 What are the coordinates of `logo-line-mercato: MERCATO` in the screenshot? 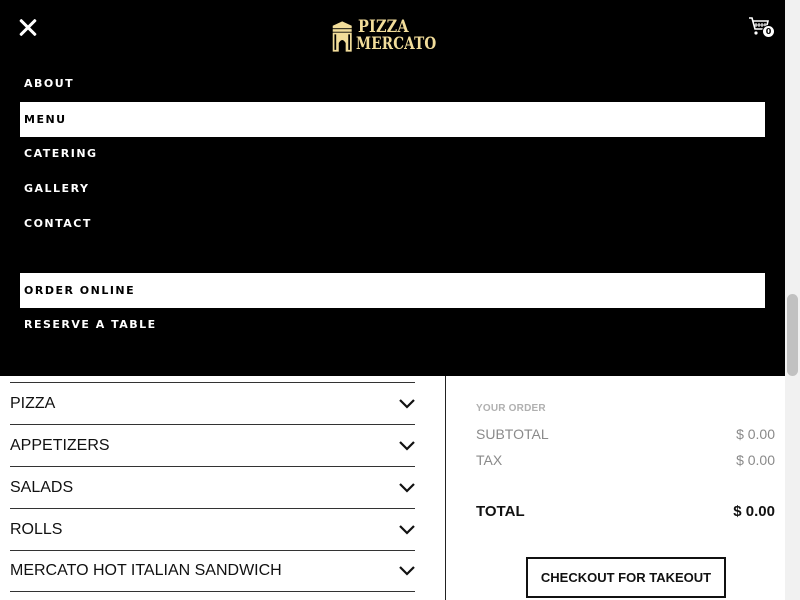 It's located at (396, 44).